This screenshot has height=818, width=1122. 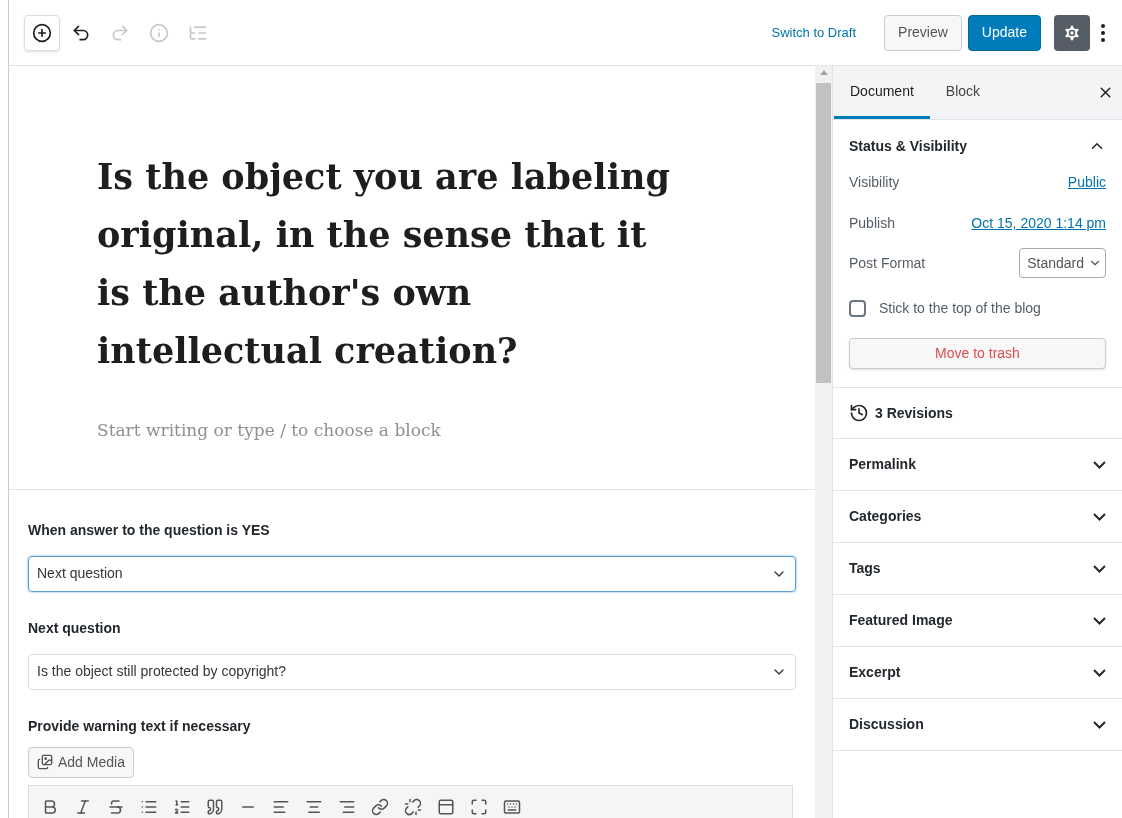 I want to click on undo-icon, so click(x=81, y=32).